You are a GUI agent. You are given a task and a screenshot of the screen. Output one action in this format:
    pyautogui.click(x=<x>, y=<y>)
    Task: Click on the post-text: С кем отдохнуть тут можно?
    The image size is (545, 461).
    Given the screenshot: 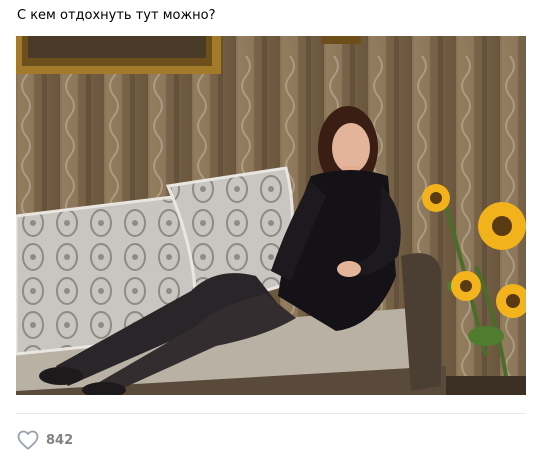 What is the action you would take?
    pyautogui.click(x=116, y=15)
    